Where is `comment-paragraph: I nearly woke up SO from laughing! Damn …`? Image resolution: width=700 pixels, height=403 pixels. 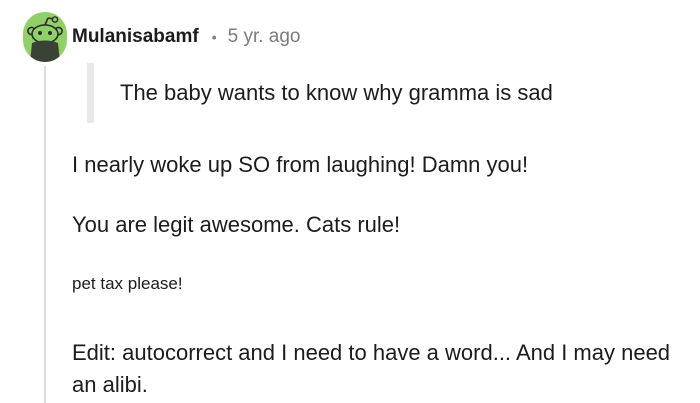 comment-paragraph: I nearly woke up SO from laughing! Damn … is located at coordinates (300, 164).